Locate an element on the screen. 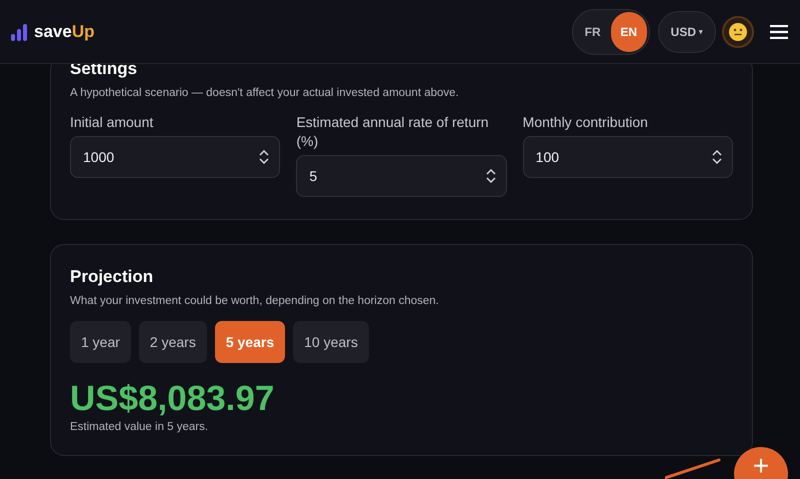 This screenshot has height=479, width=800. horizon-tab: 1 year is located at coordinates (100, 342).